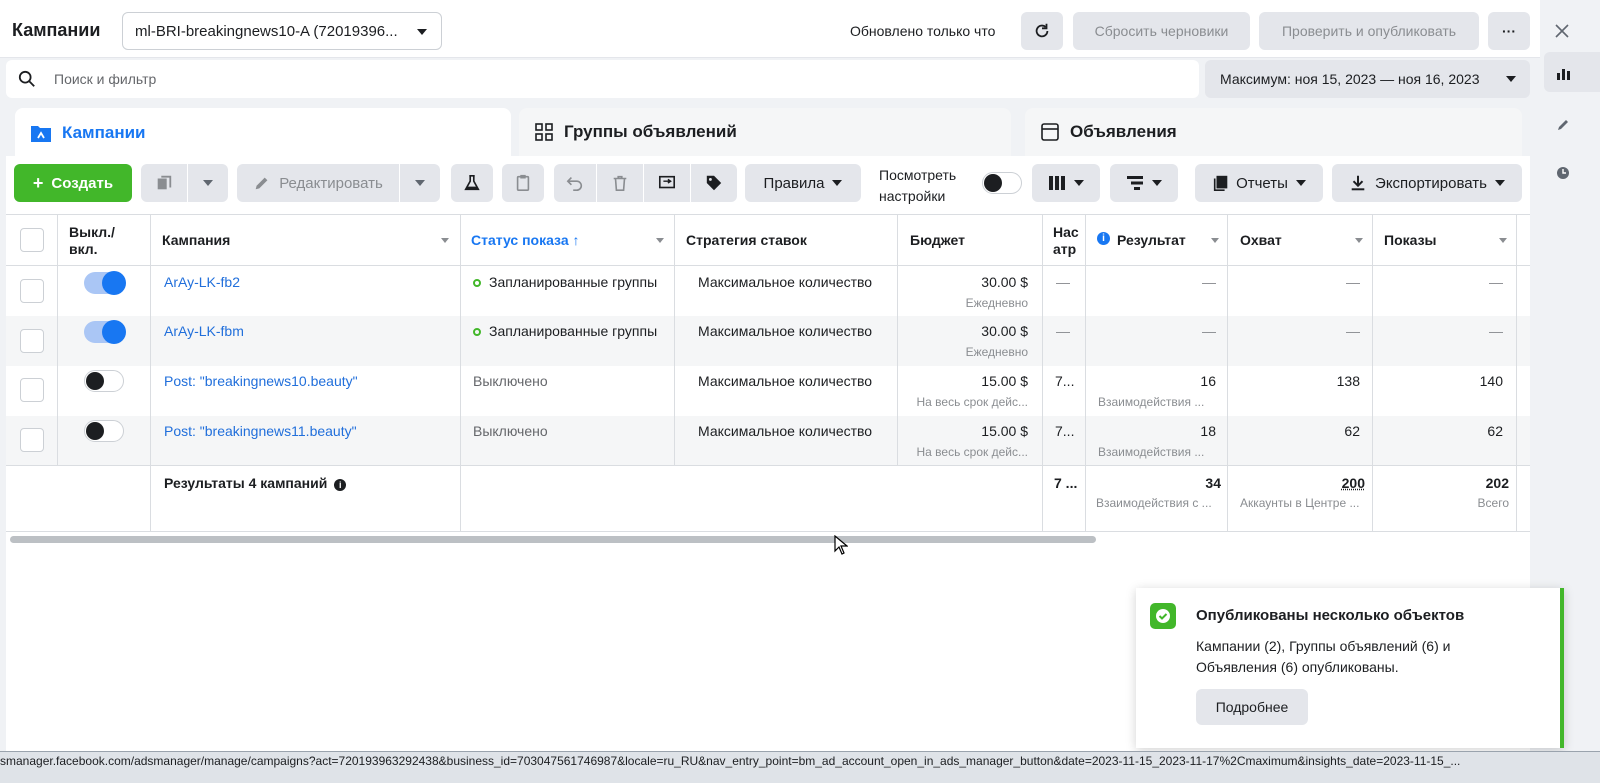 The height and width of the screenshot is (783, 1600). I want to click on col-campaign-header: Кампания, so click(196, 240).